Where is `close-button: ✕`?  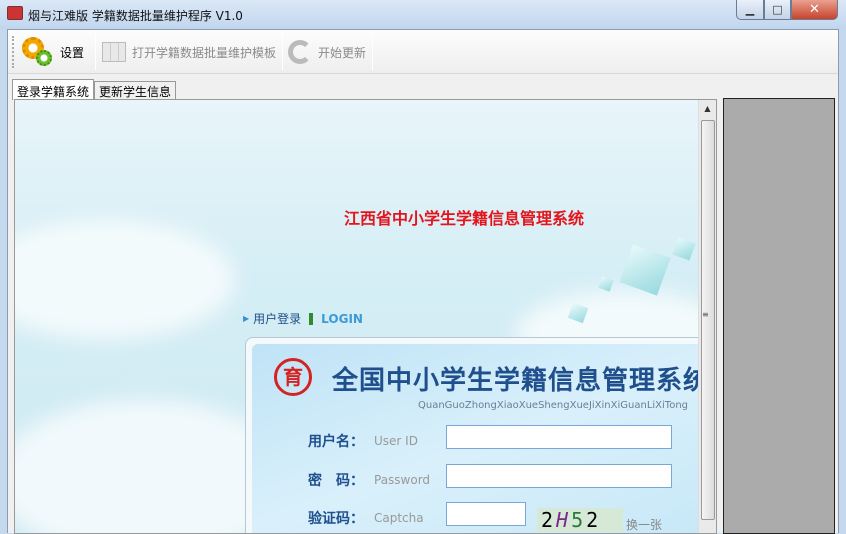 close-button: ✕ is located at coordinates (814, 10).